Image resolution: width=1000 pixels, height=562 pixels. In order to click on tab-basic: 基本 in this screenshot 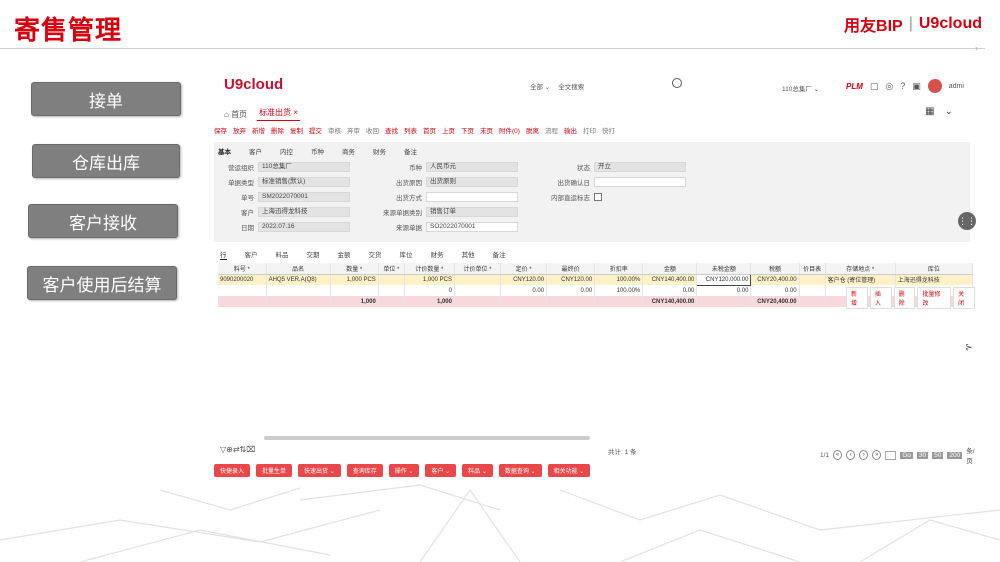, I will do `click(224, 151)`.